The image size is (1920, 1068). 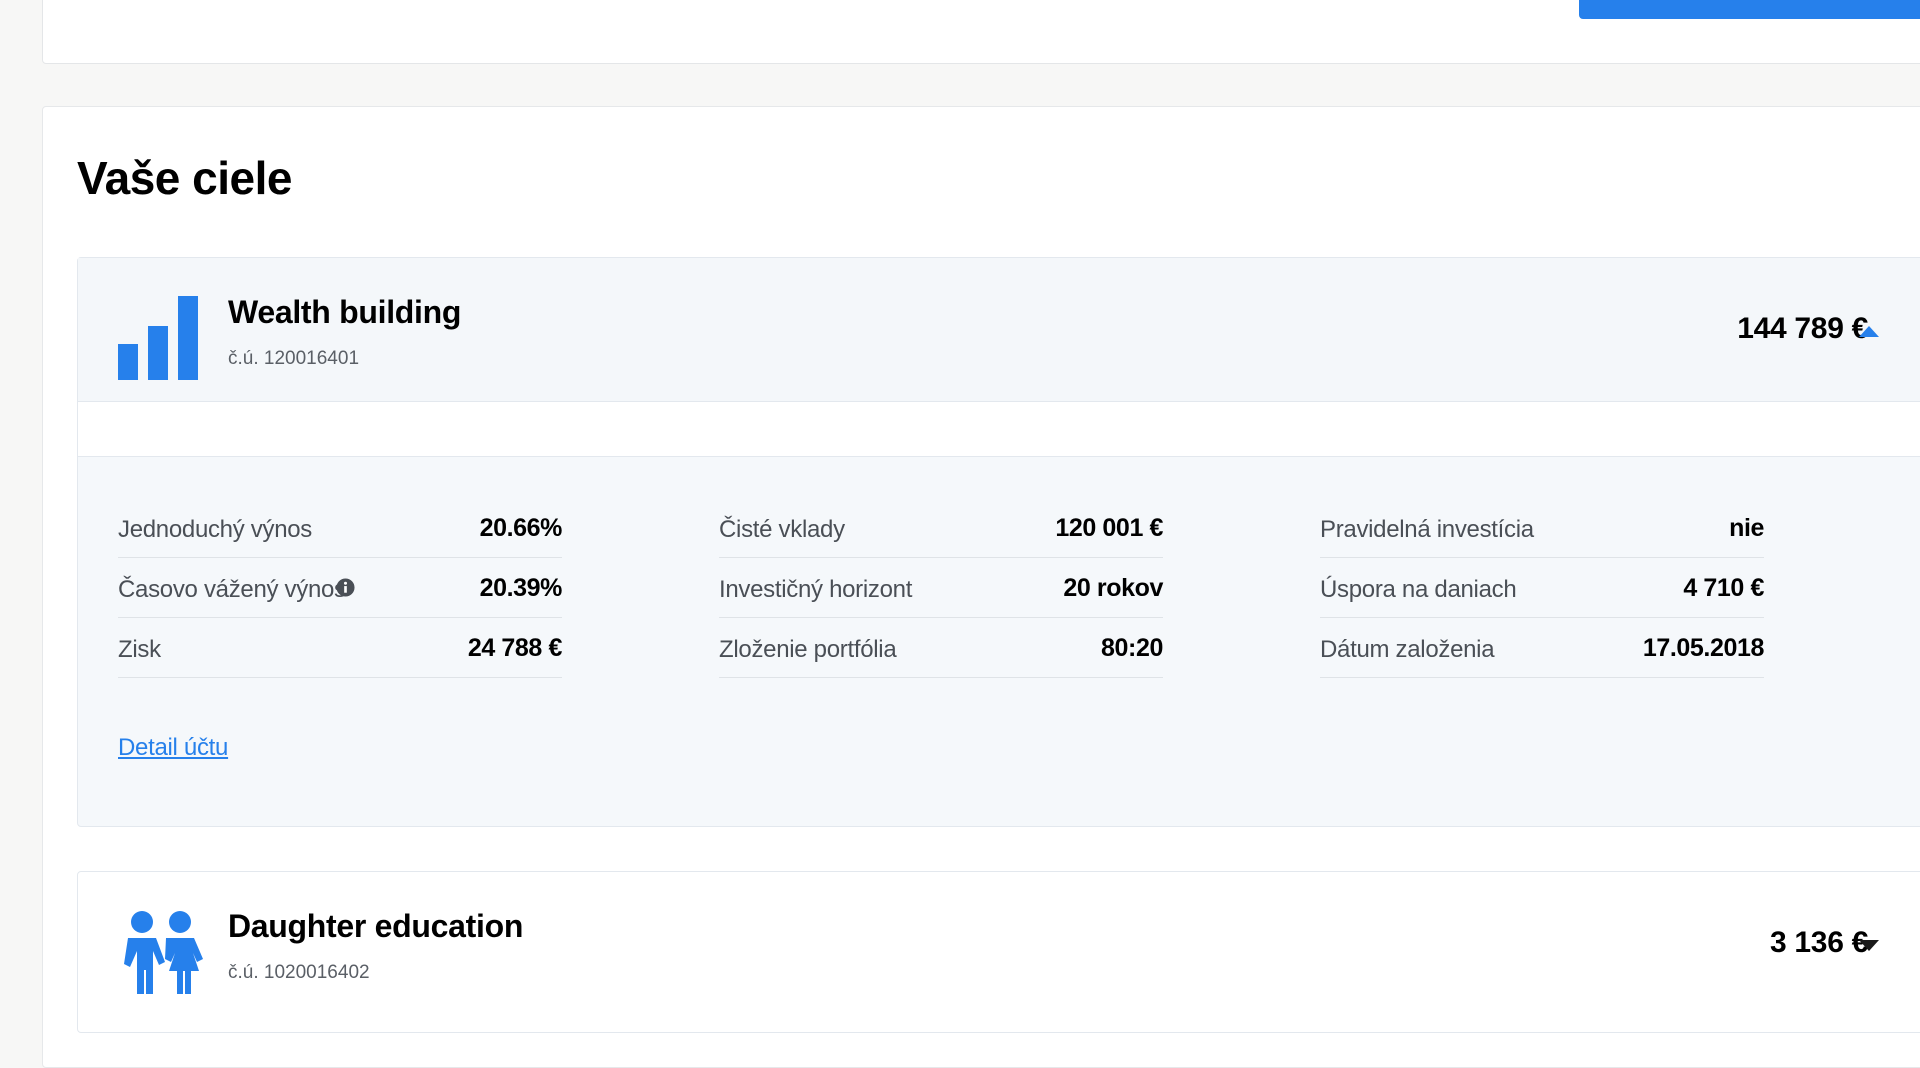 What do you see at coordinates (340, 528) in the screenshot?
I see `stat-row: Jednoduchý výnos 20.66%` at bounding box center [340, 528].